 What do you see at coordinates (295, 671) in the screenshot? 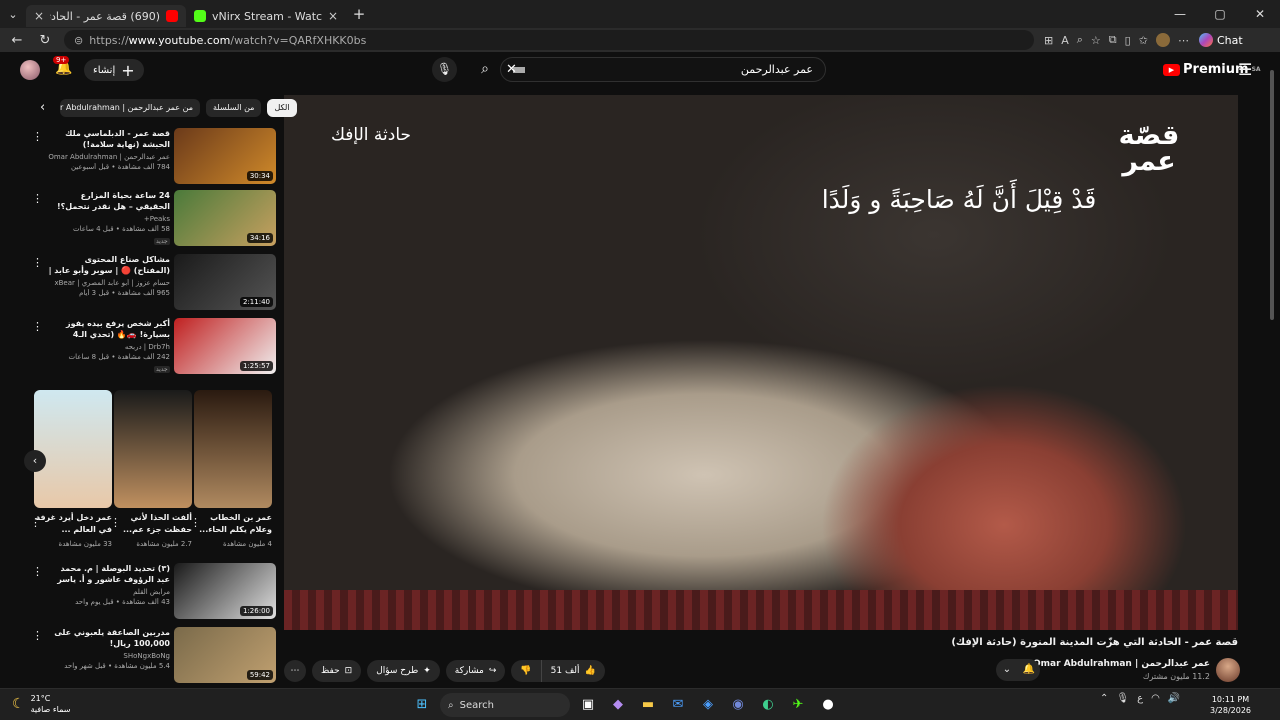
I see `more-actions-button: ⋯` at bounding box center [295, 671].